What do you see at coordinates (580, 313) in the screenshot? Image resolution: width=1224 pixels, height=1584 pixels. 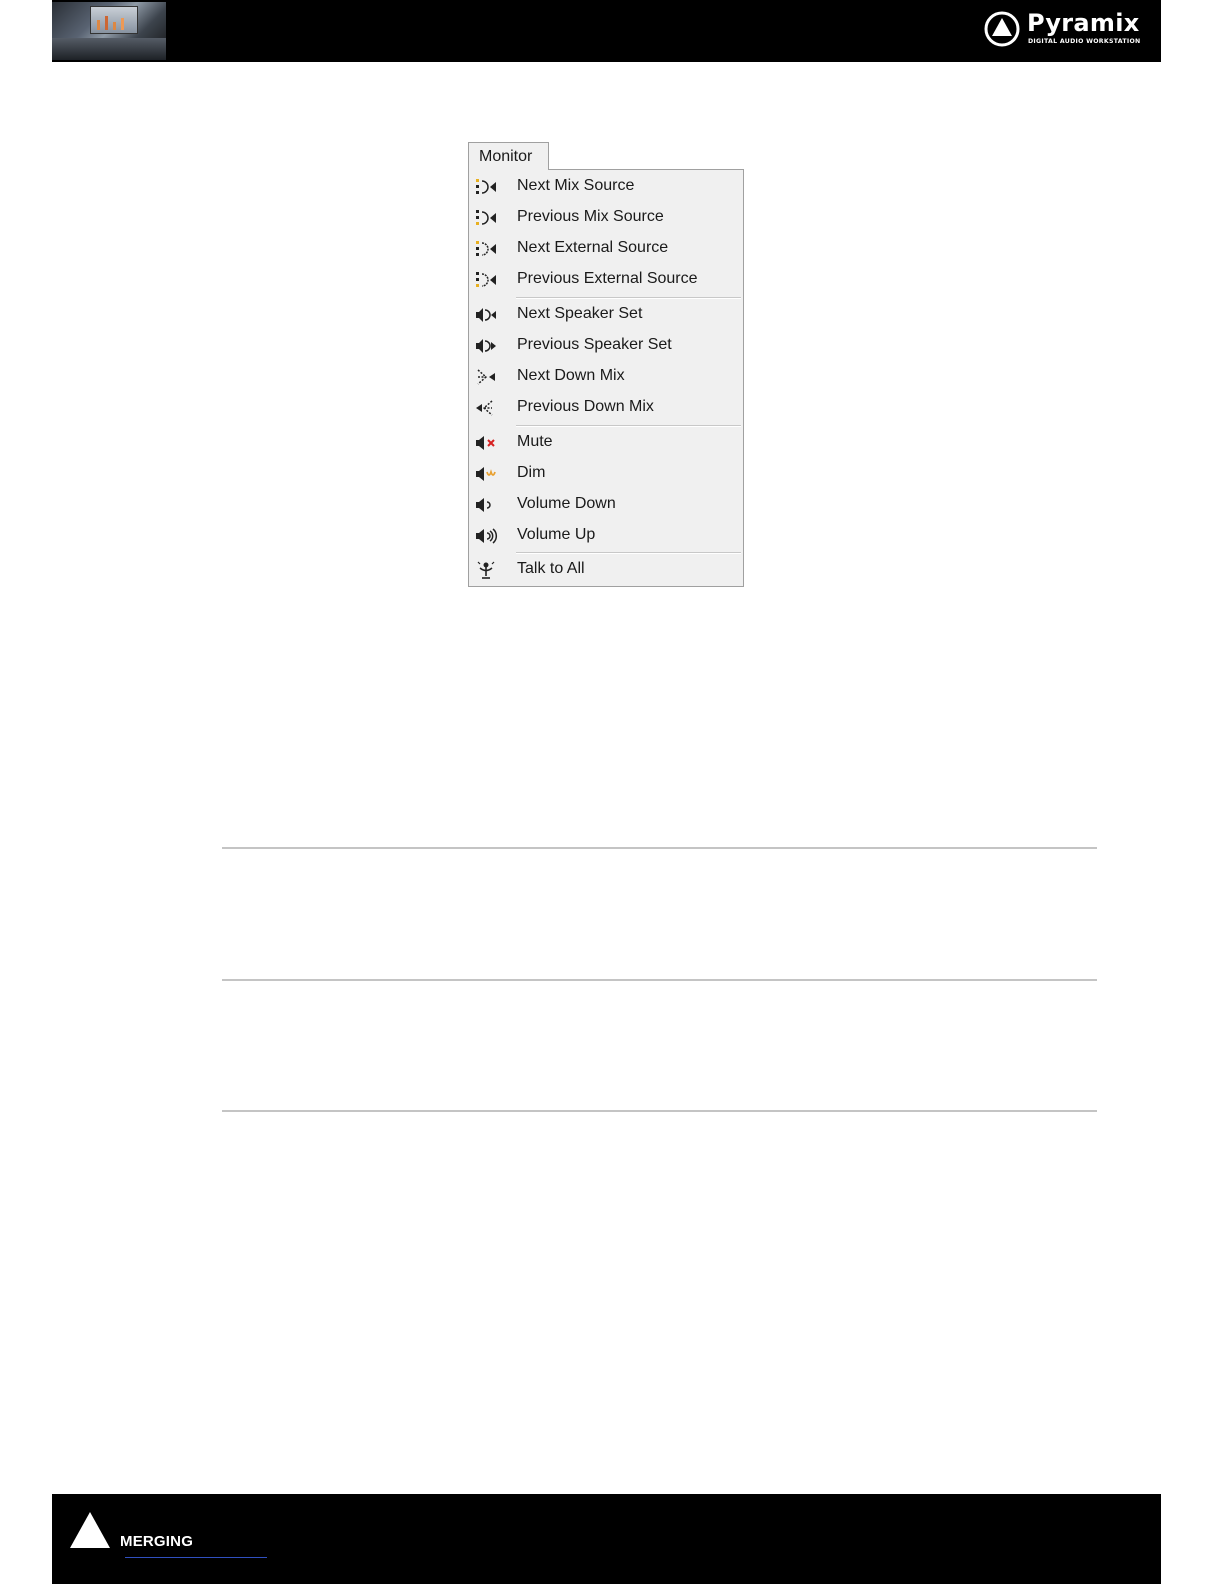 I see `menu-item-label: Next Speaker Set` at bounding box center [580, 313].